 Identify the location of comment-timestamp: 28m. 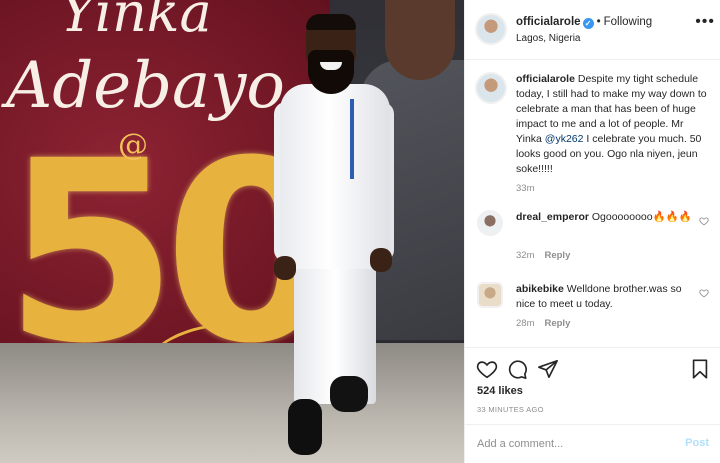
(525, 323).